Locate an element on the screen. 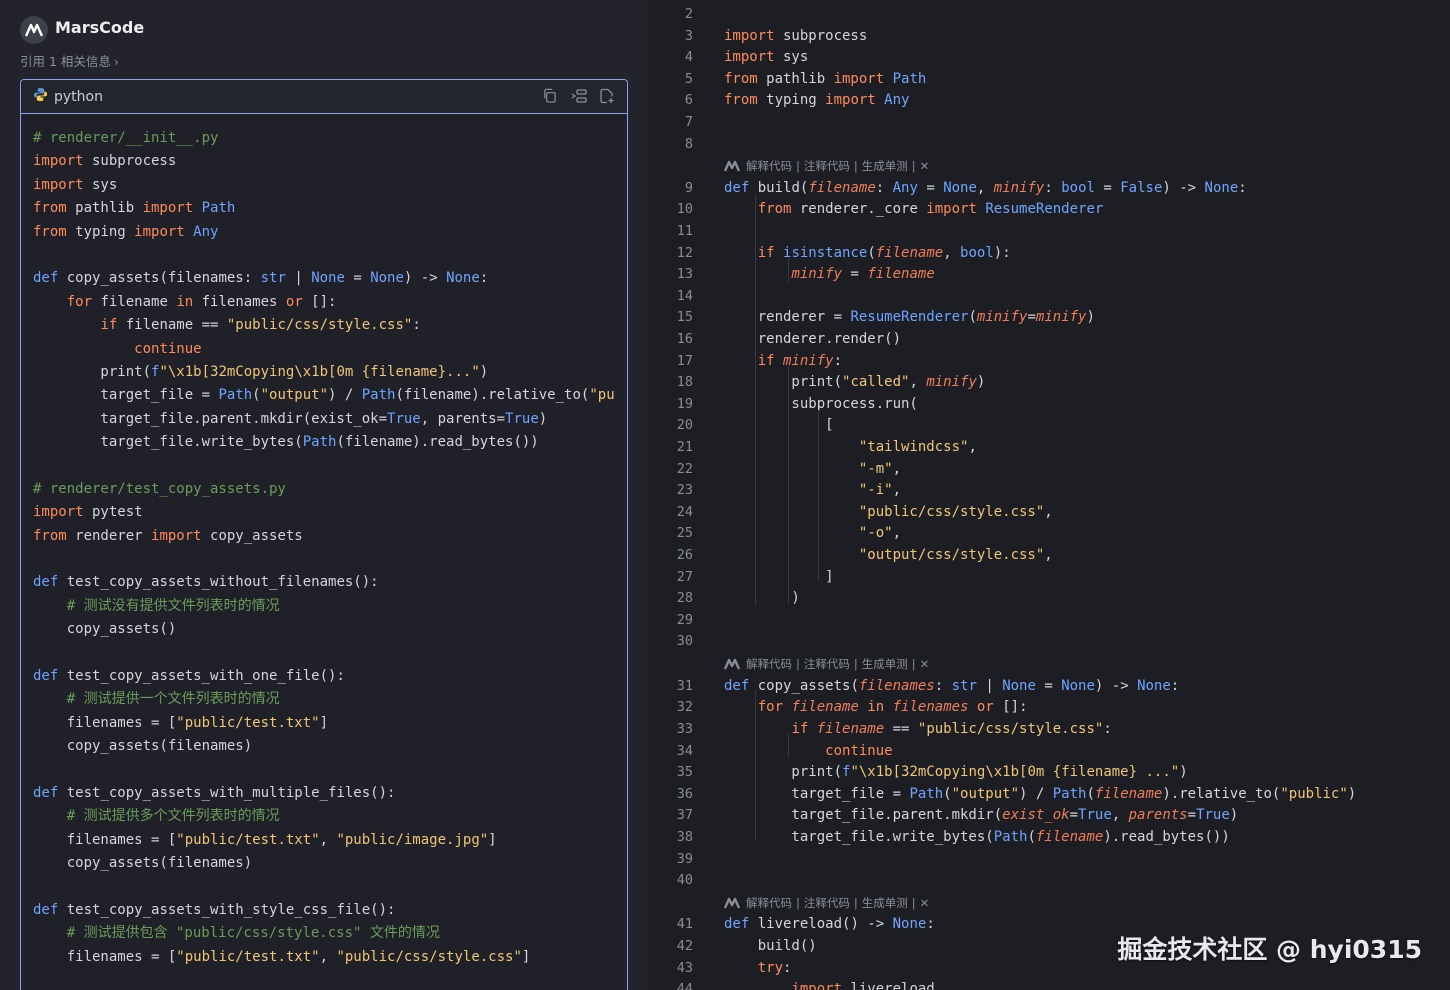  line-number: 22 is located at coordinates (684, 468).